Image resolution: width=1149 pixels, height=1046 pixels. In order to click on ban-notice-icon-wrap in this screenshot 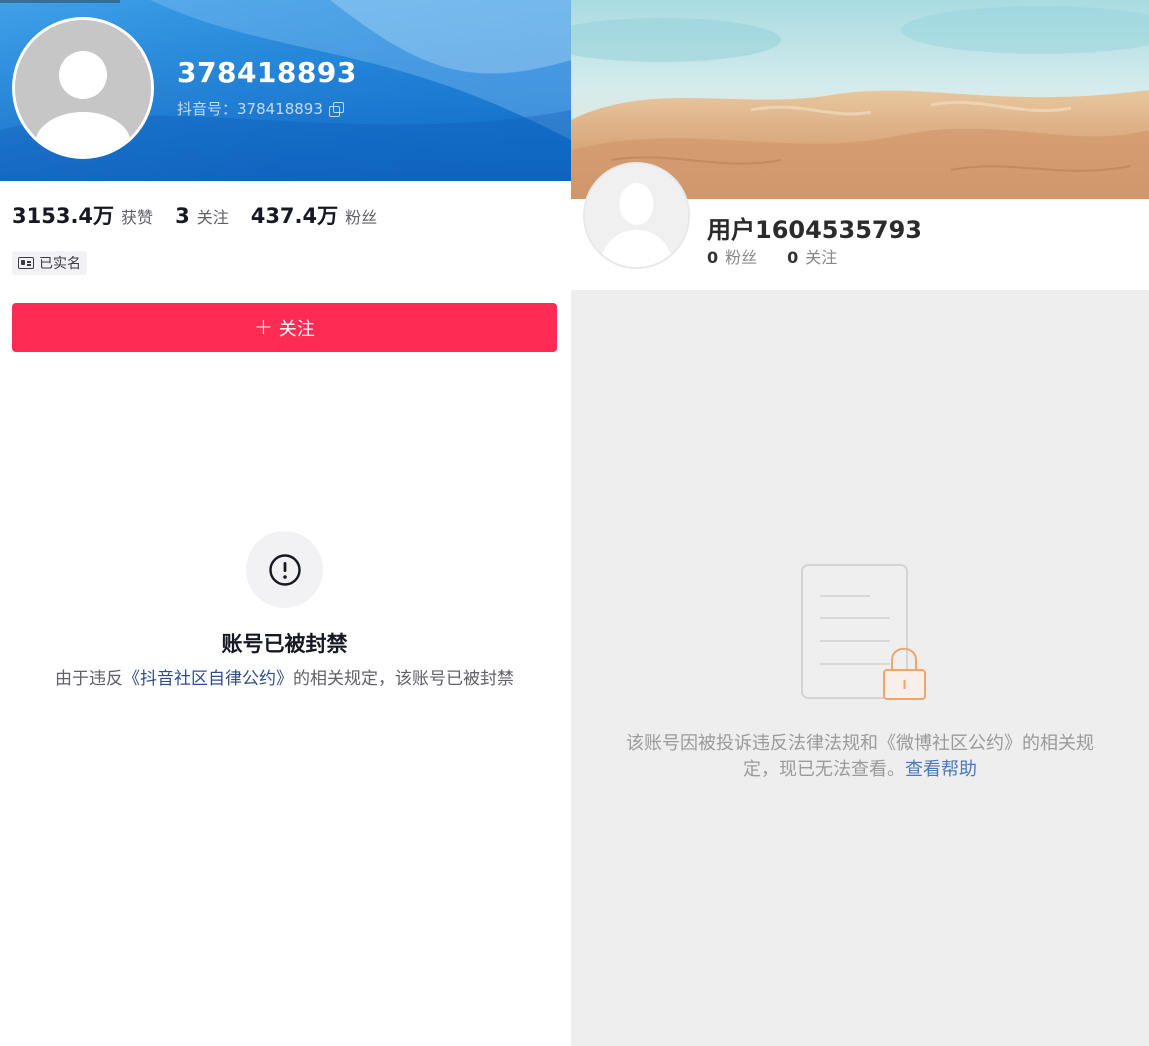, I will do `click(284, 569)`.